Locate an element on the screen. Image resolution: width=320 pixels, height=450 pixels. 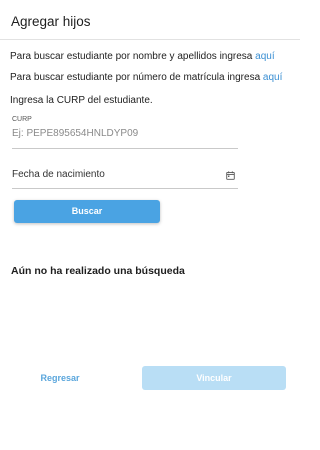
curp-label: CURP is located at coordinates (22, 119).